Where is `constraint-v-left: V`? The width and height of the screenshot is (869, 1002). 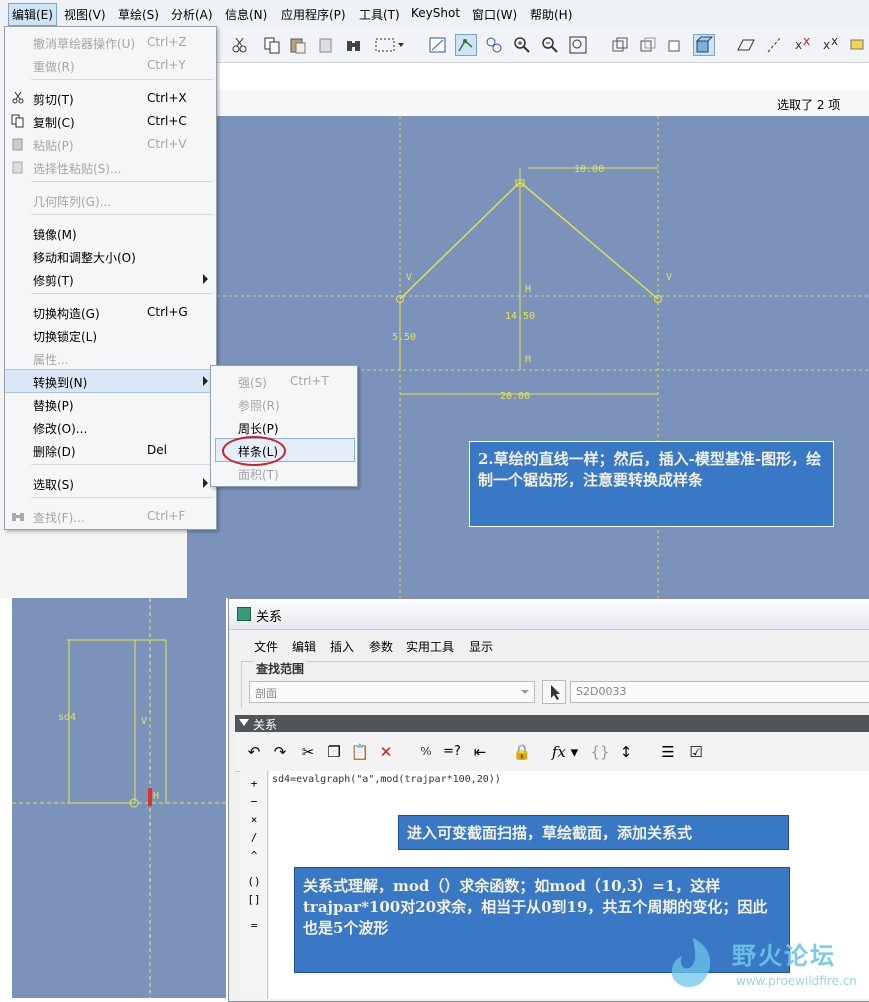 constraint-v-left: V is located at coordinates (409, 277).